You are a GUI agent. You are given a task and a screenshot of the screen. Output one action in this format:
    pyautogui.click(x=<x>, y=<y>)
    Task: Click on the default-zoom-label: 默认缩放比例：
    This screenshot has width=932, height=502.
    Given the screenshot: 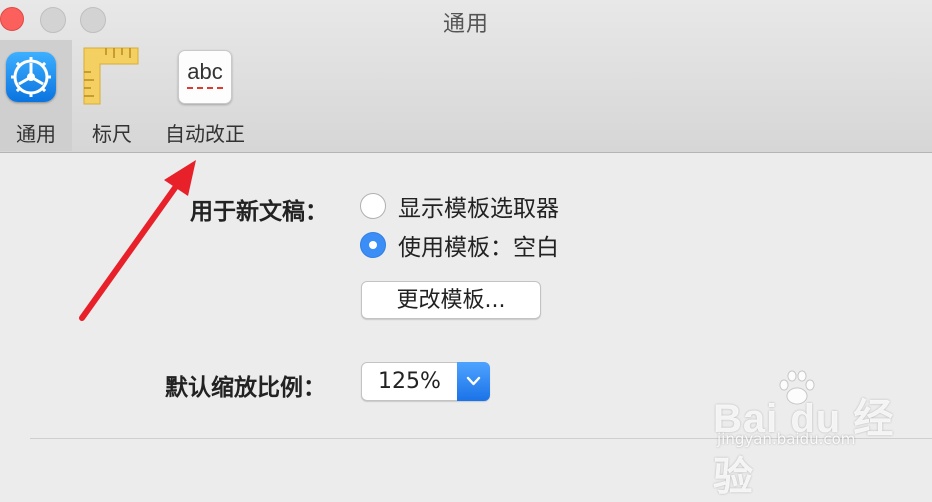 What is the action you would take?
    pyautogui.click(x=245, y=388)
    